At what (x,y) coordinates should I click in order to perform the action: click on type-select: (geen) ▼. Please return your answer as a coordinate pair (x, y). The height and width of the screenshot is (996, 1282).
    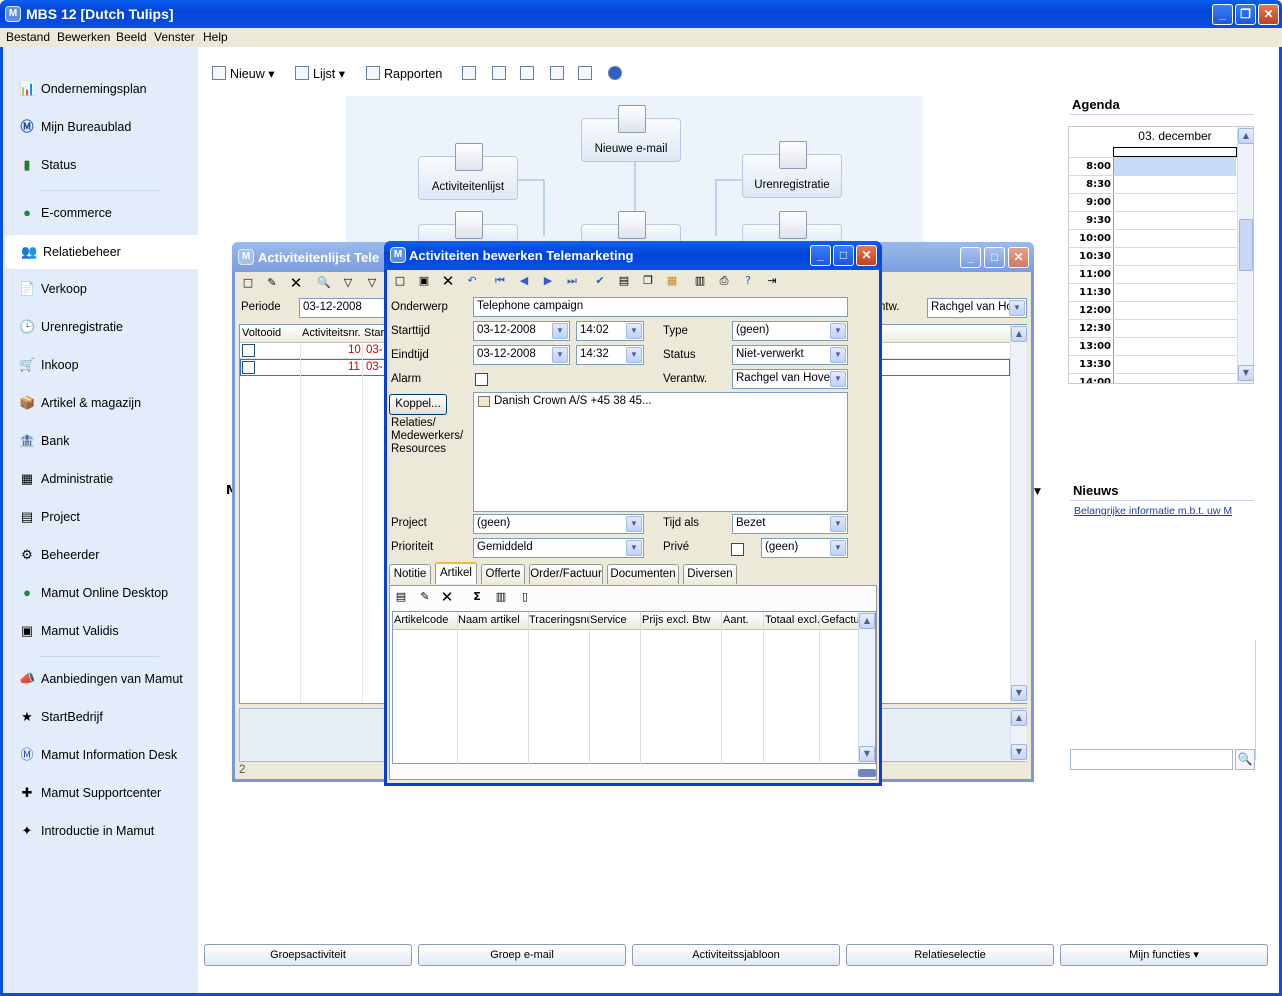
    Looking at the image, I should click on (790, 331).